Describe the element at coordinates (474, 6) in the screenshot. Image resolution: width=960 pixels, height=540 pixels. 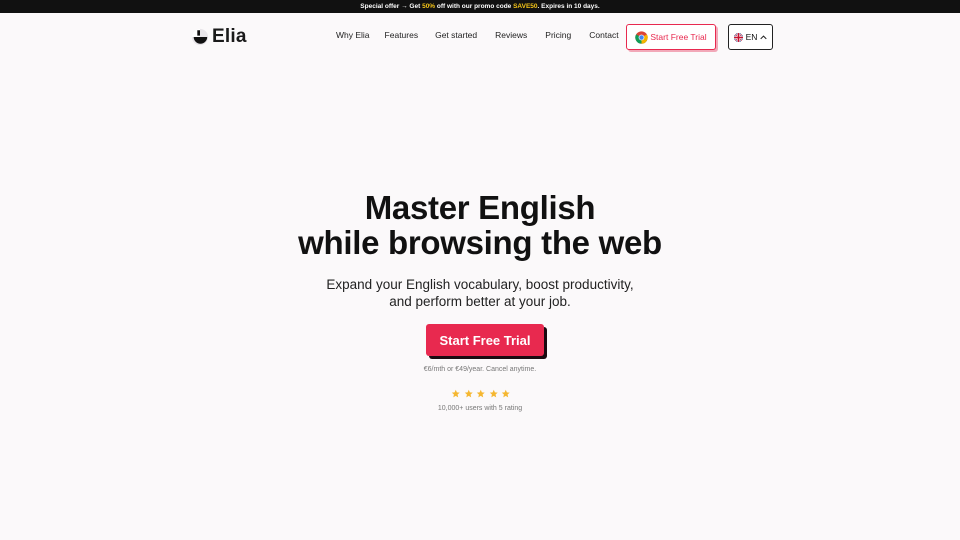
I see `promo-middle: off with our promo code` at that location.